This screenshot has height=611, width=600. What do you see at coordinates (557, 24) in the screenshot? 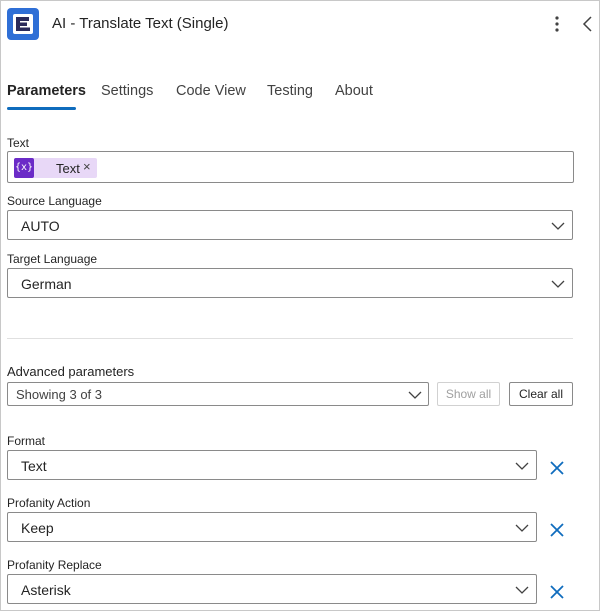
I see `more-vertical-icon` at bounding box center [557, 24].